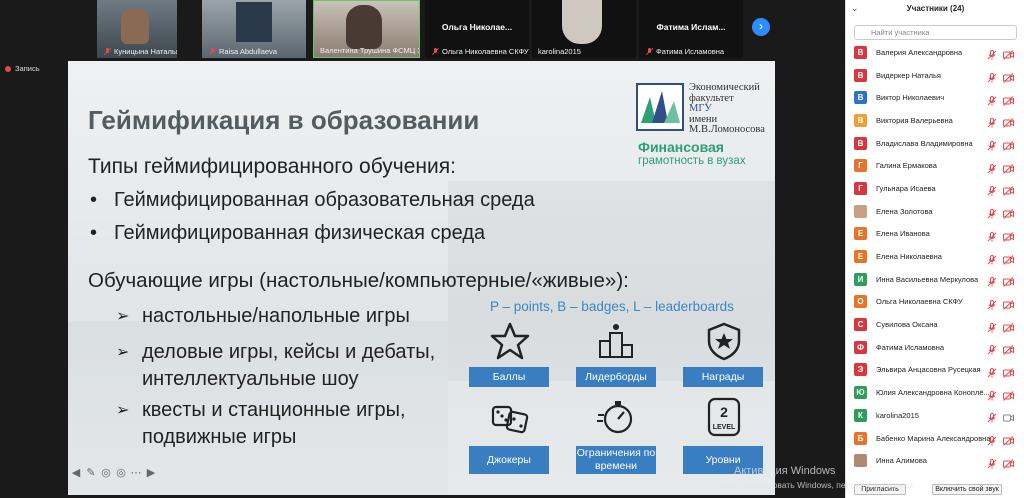 This screenshot has height=498, width=1024. Describe the element at coordinates (691, 29) in the screenshot. I see `video-tile: Фатима Ислам... Фатима Исламовна` at that location.